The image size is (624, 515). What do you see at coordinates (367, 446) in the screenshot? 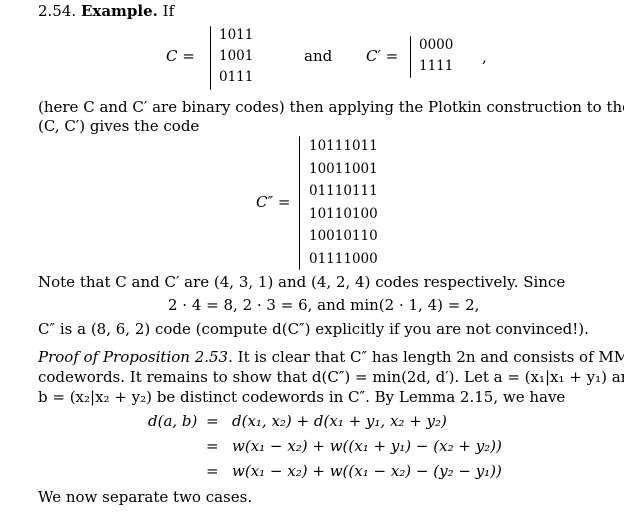
I see `derivation-rhs-2: w(x₁ − x₂) + w((x₁ + y₁) − (x₂ + y₂))` at bounding box center [367, 446].